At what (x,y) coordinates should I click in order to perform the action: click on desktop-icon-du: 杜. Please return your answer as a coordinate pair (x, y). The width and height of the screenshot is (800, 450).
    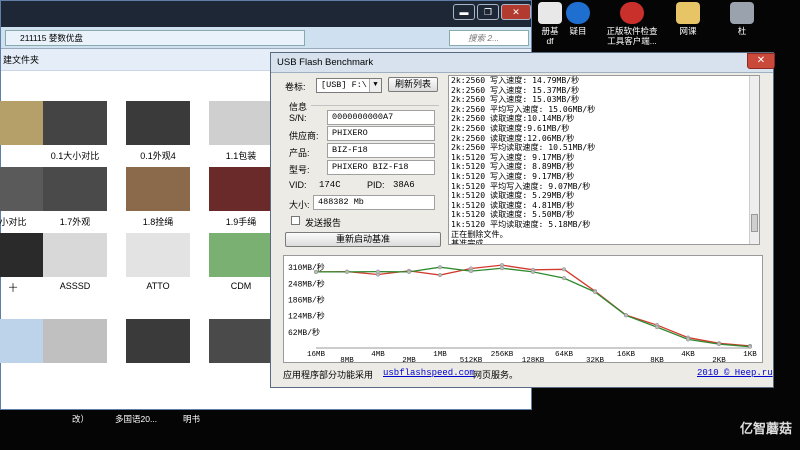
    Looking at the image, I should click on (742, 19).